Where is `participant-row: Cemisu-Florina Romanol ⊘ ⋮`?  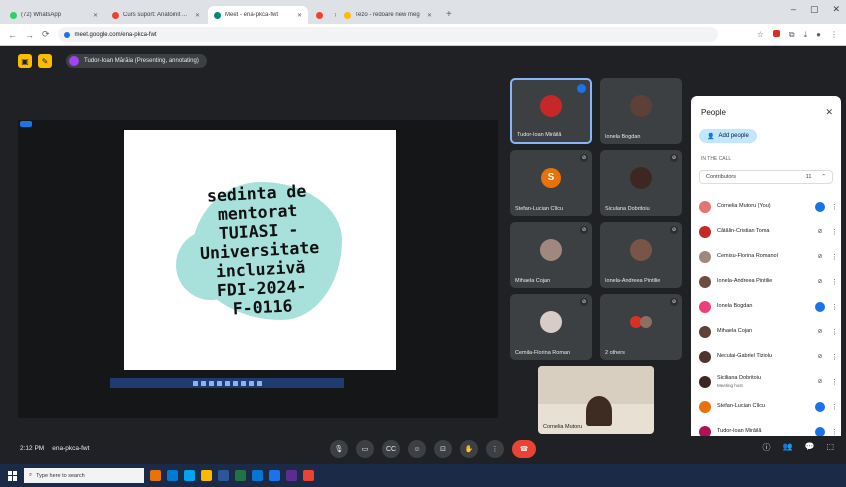
participant-row: Cemisu-Florina Romanol ⊘ ⋮ is located at coordinates (768, 256).